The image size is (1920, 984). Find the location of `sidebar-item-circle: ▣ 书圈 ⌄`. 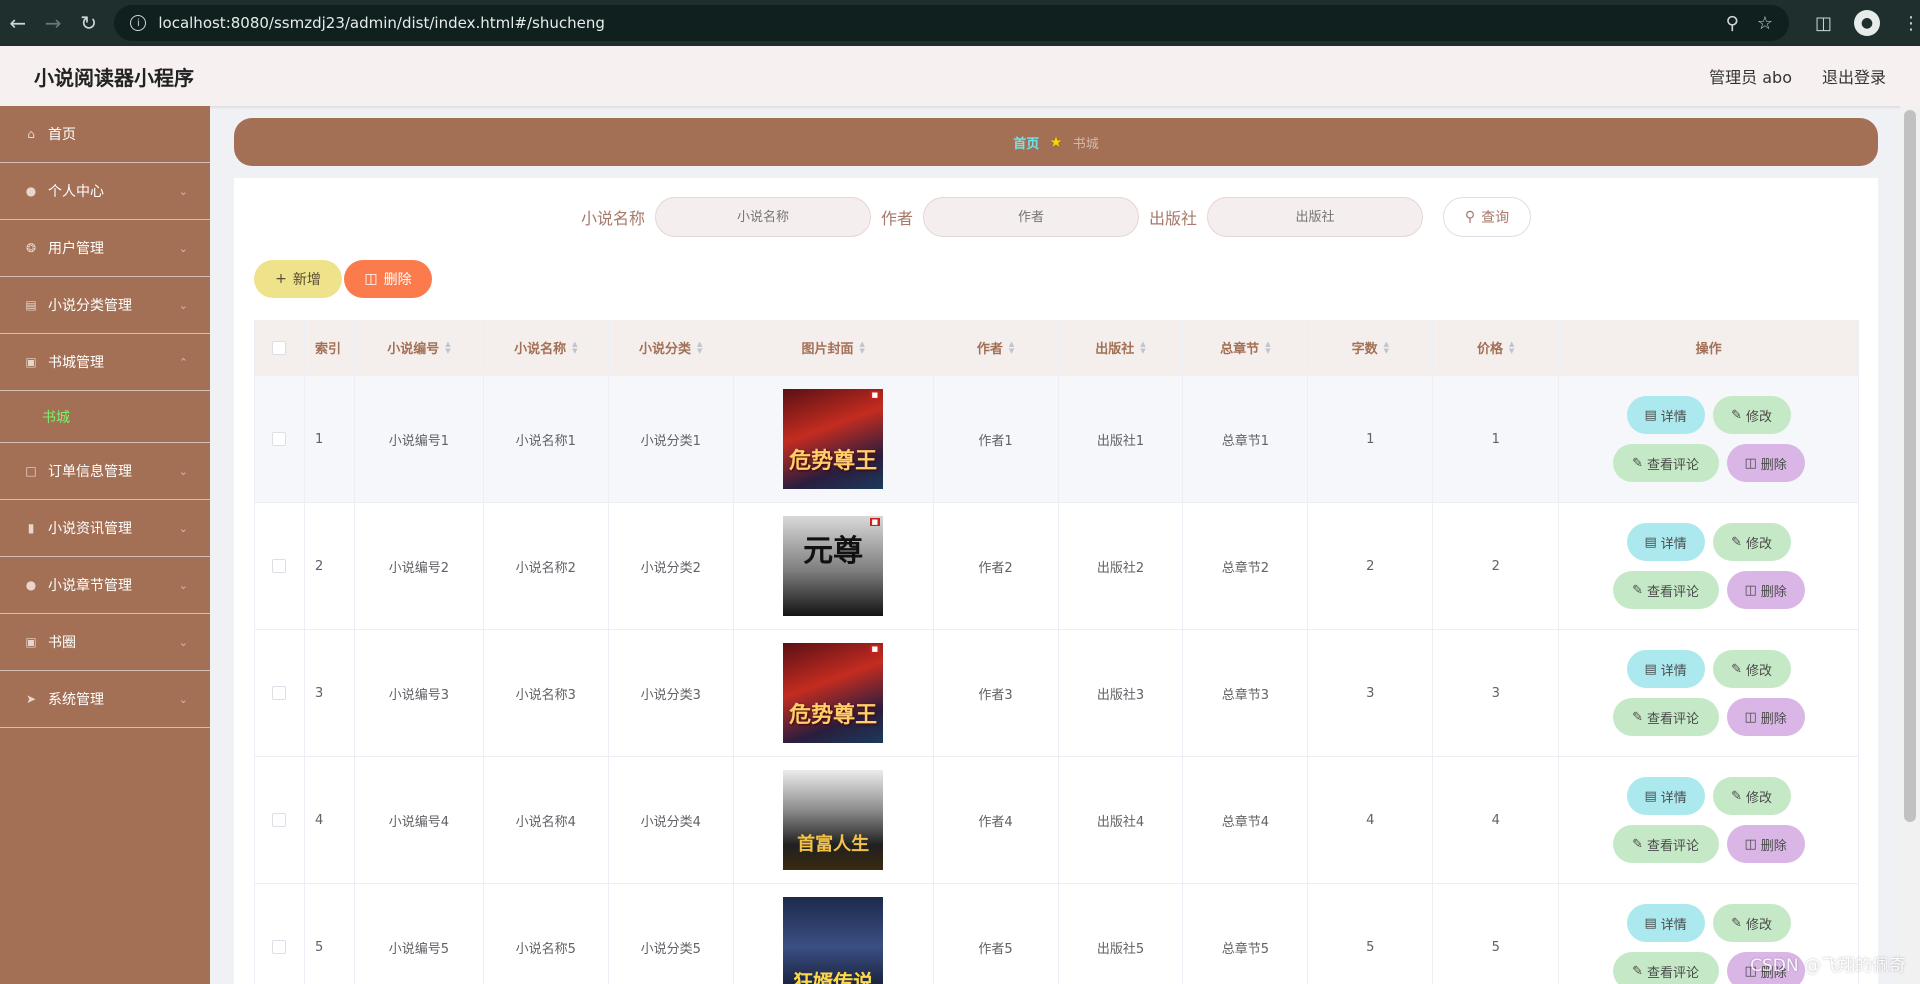

sidebar-item-circle: ▣ 书圈 ⌄ is located at coordinates (105, 642).